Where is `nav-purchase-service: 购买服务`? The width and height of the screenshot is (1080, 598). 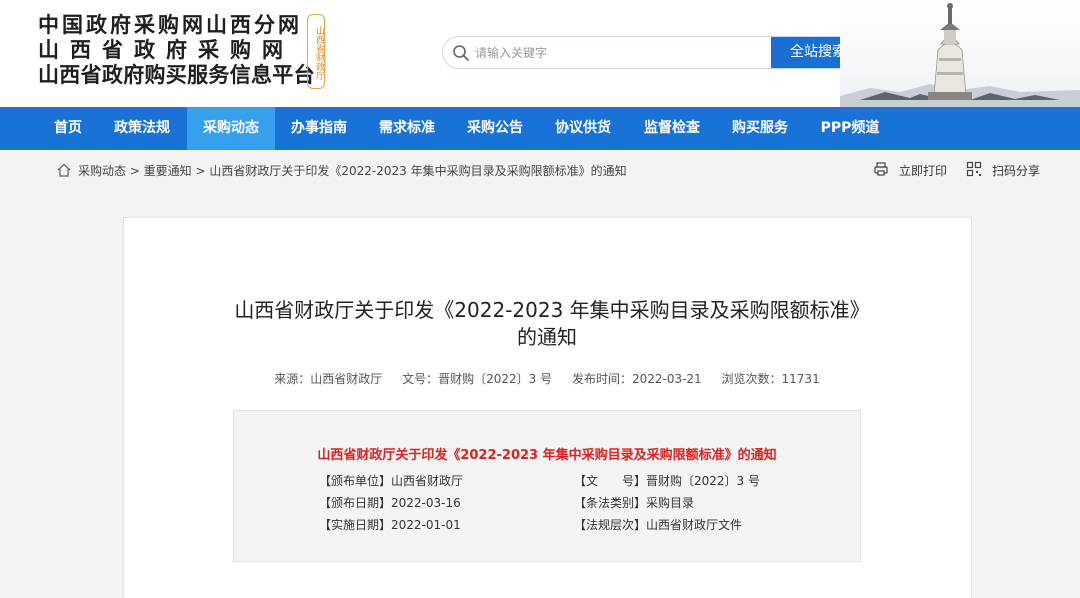 nav-purchase-service: 购买服务 is located at coordinates (760, 128).